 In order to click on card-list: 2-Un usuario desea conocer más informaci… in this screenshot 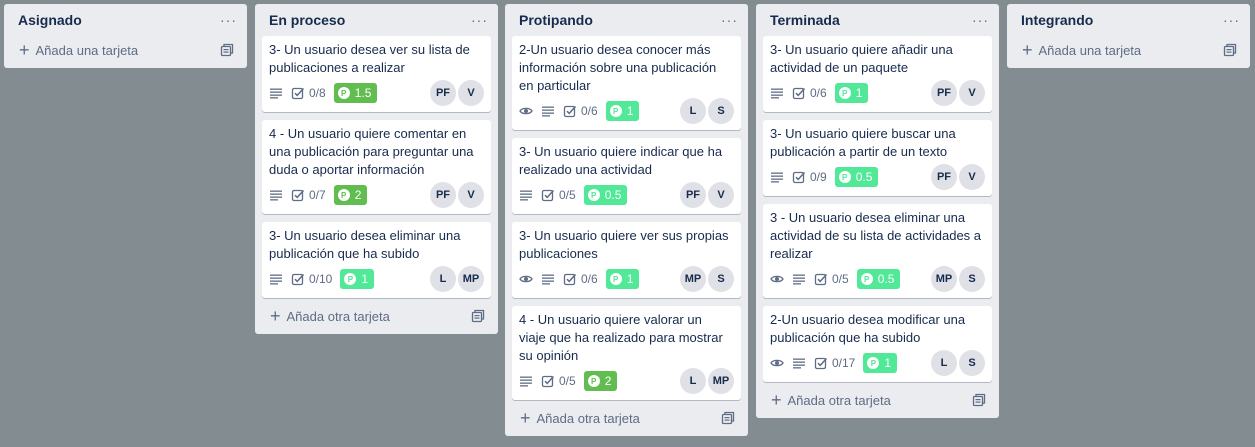, I will do `click(626, 218)`.